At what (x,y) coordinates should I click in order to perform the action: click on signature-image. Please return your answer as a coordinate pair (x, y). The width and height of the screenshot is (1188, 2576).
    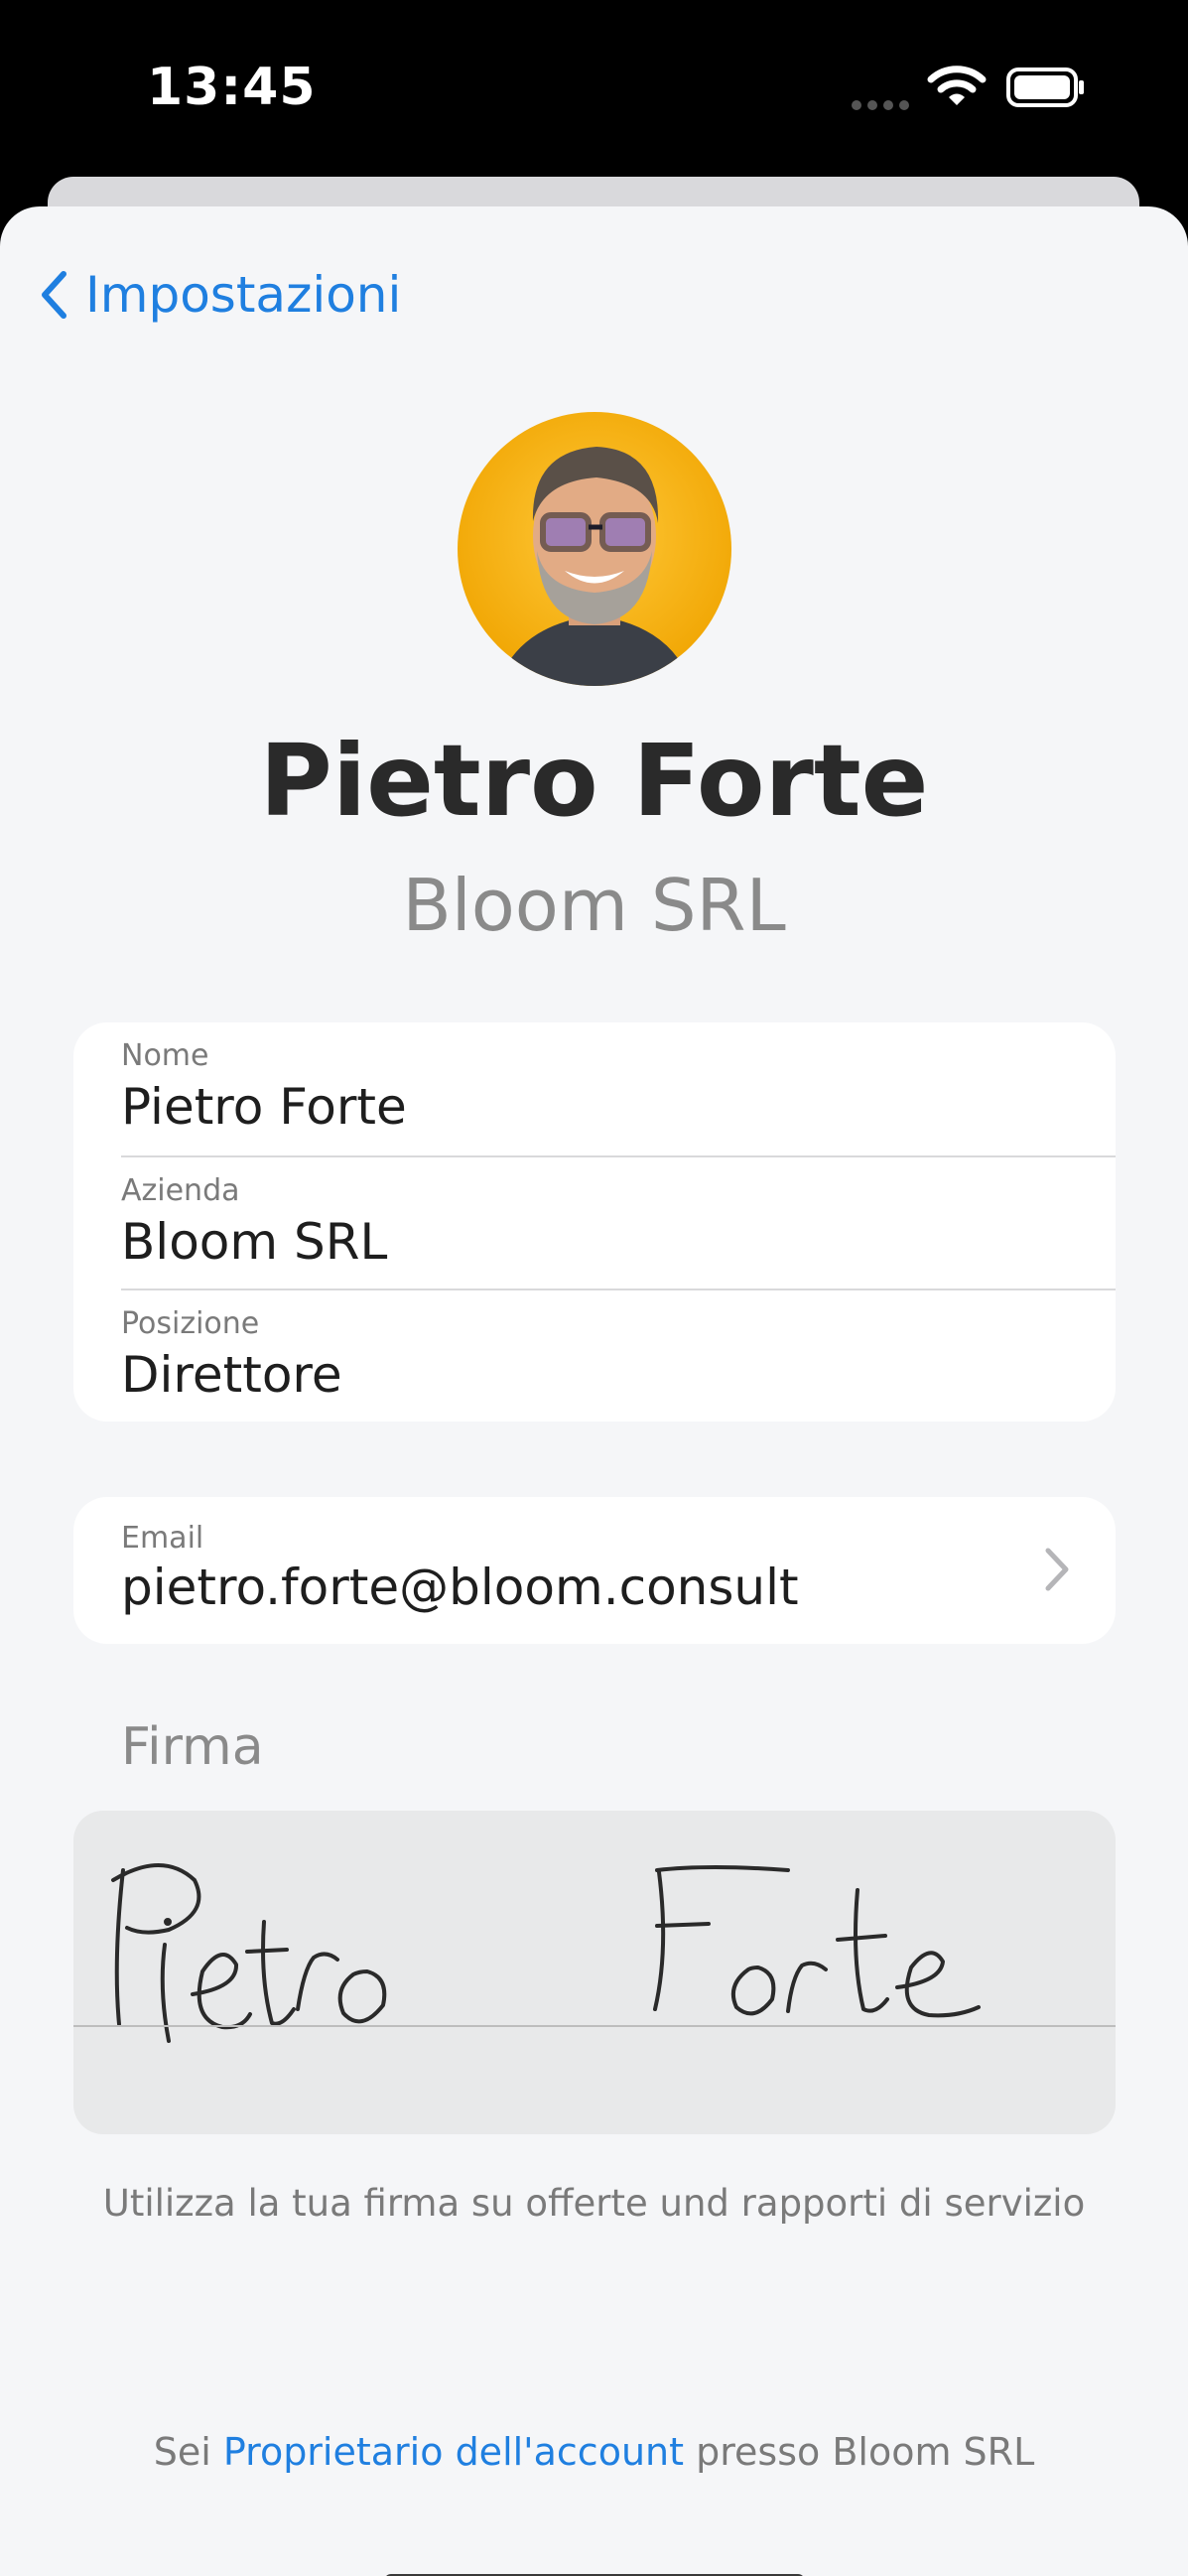
    Looking at the image, I should click on (546, 1953).